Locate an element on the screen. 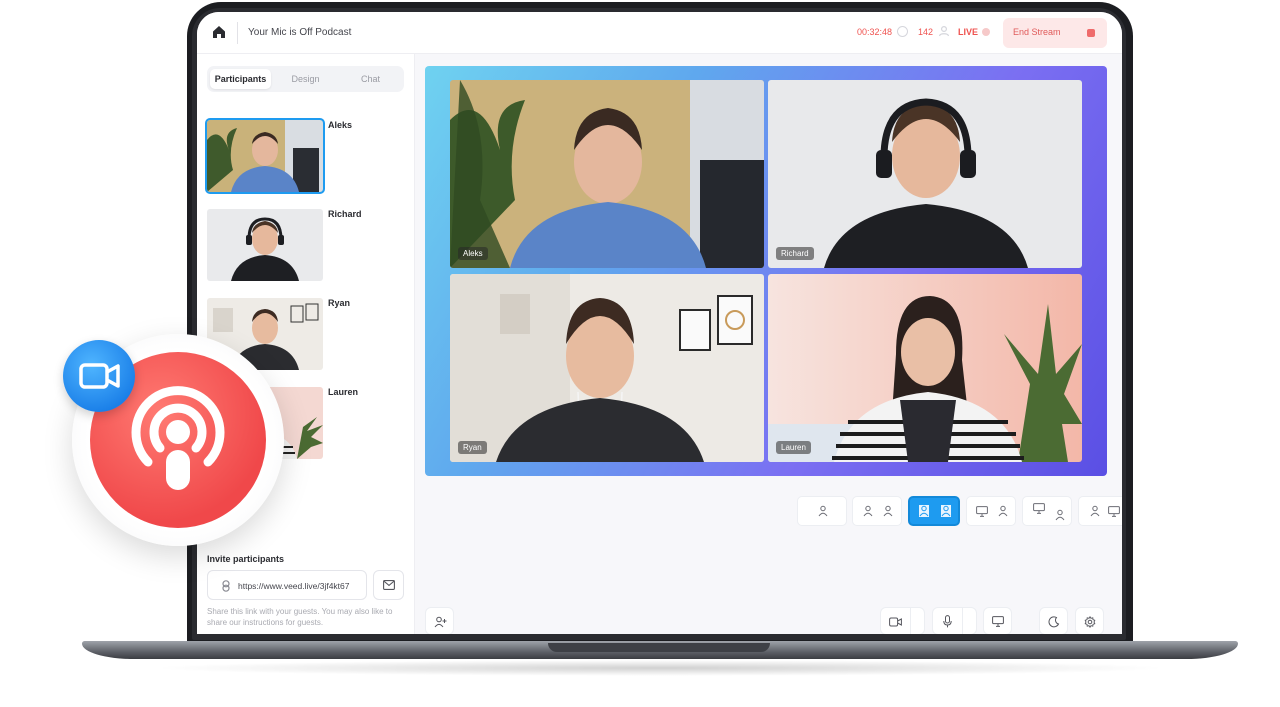 The image size is (1280, 707). video-camera-icon is located at coordinates (99, 376).